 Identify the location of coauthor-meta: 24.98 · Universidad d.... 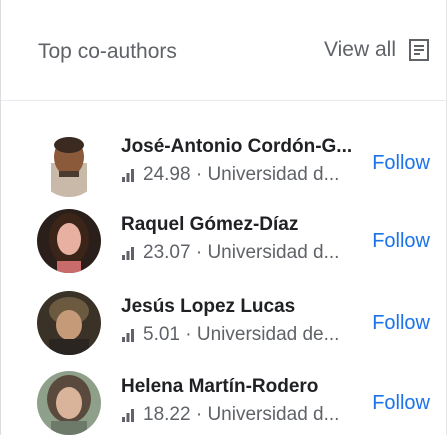
(230, 175).